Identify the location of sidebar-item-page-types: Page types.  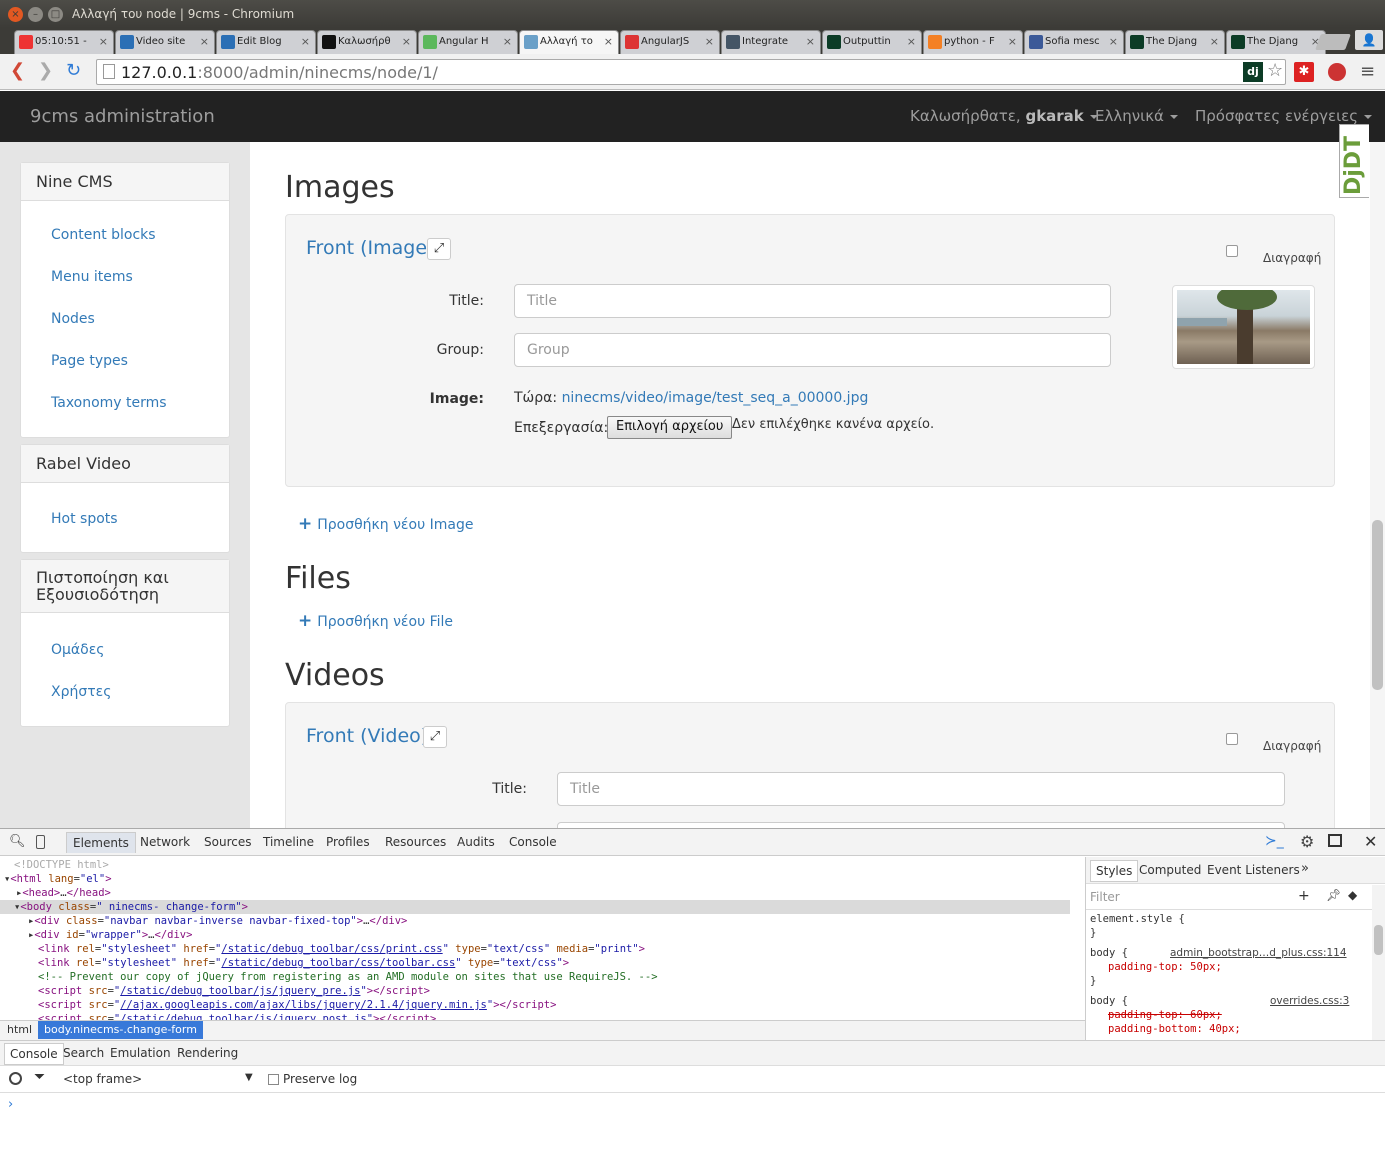
(89, 361).